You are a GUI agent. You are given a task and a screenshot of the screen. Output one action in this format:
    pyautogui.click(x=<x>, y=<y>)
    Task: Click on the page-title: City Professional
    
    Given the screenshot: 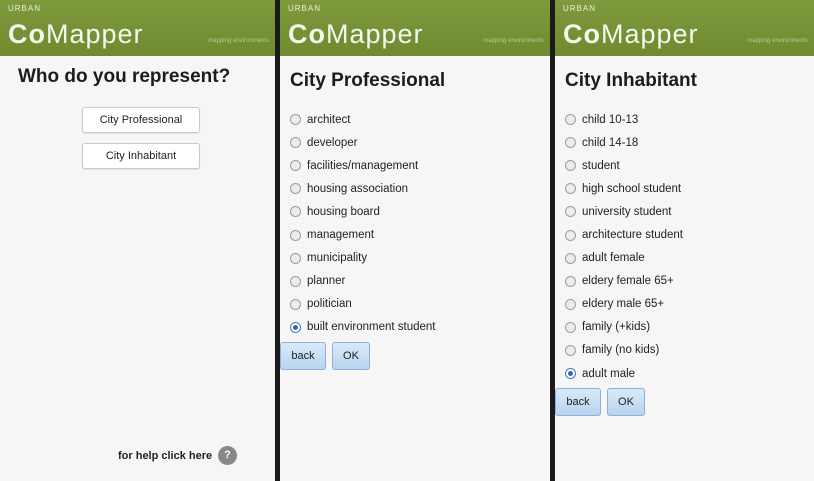 What is the action you would take?
    pyautogui.click(x=368, y=80)
    